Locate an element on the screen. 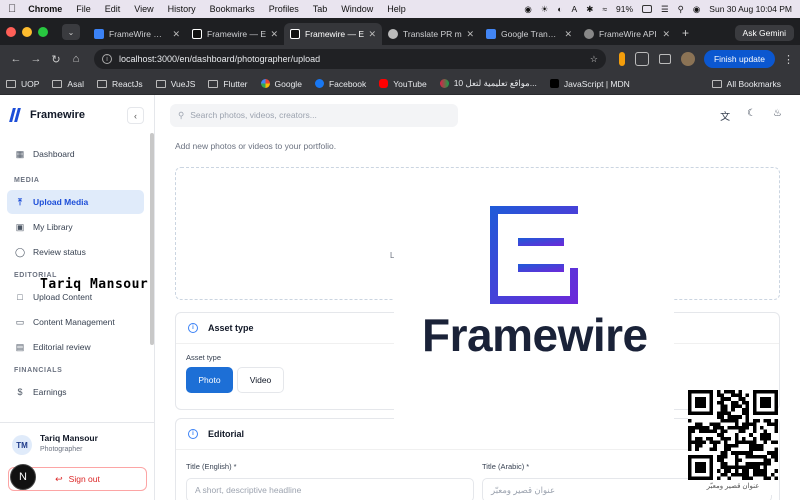 The height and width of the screenshot is (500, 800). browser-tab: Google Translat ✕ is located at coordinates (529, 34).